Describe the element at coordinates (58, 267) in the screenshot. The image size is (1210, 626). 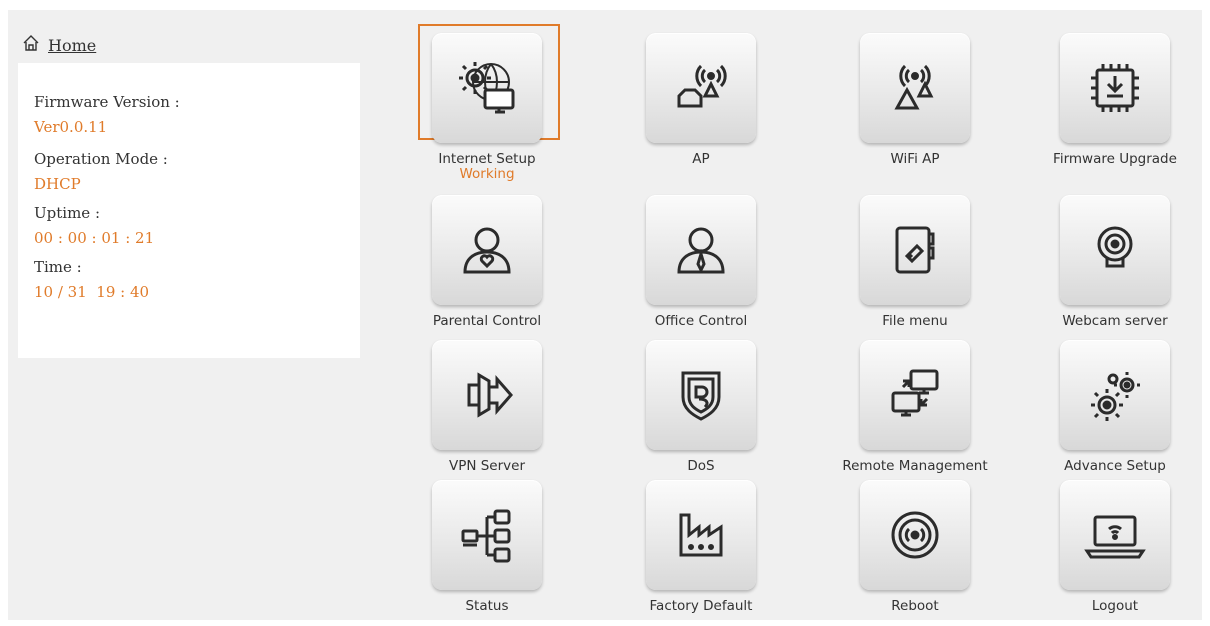
I see `time-label: Time :` at that location.